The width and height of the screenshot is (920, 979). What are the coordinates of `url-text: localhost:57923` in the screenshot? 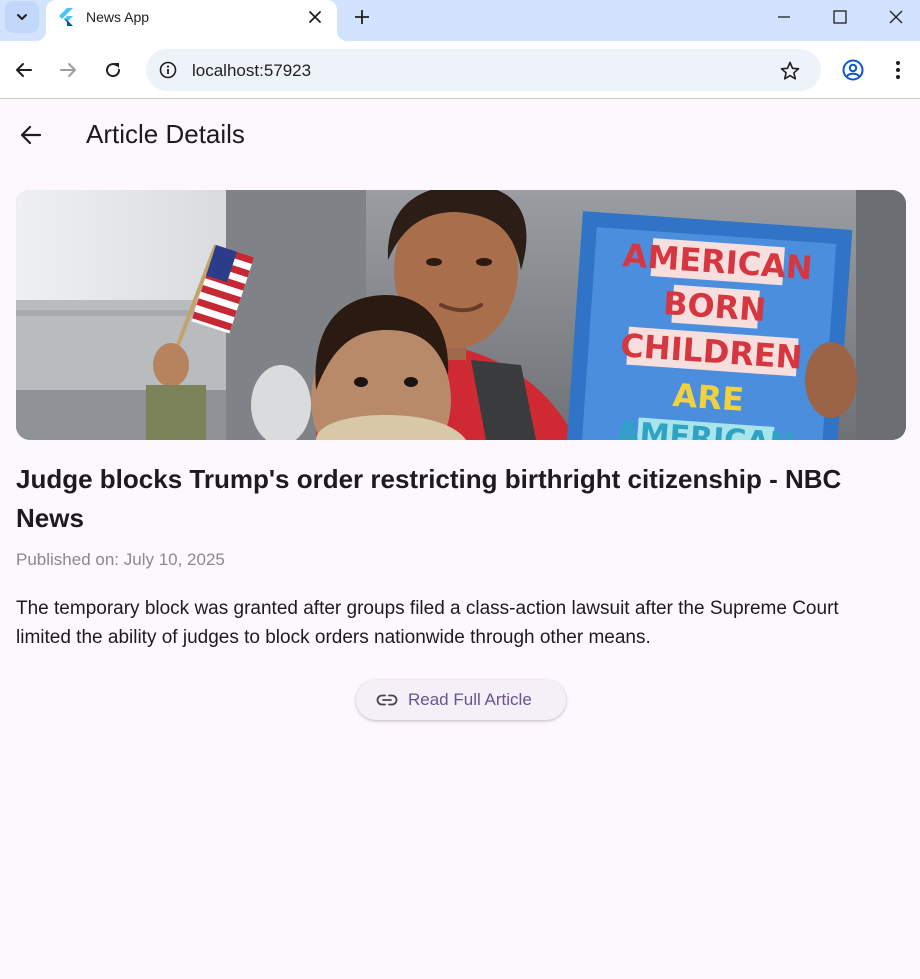 It's located at (252, 70).